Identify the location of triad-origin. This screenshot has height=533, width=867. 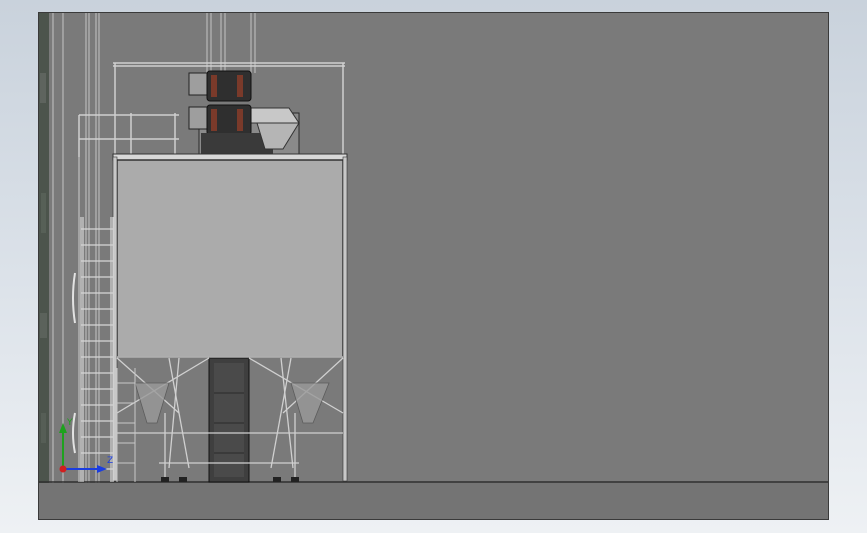
(63, 469).